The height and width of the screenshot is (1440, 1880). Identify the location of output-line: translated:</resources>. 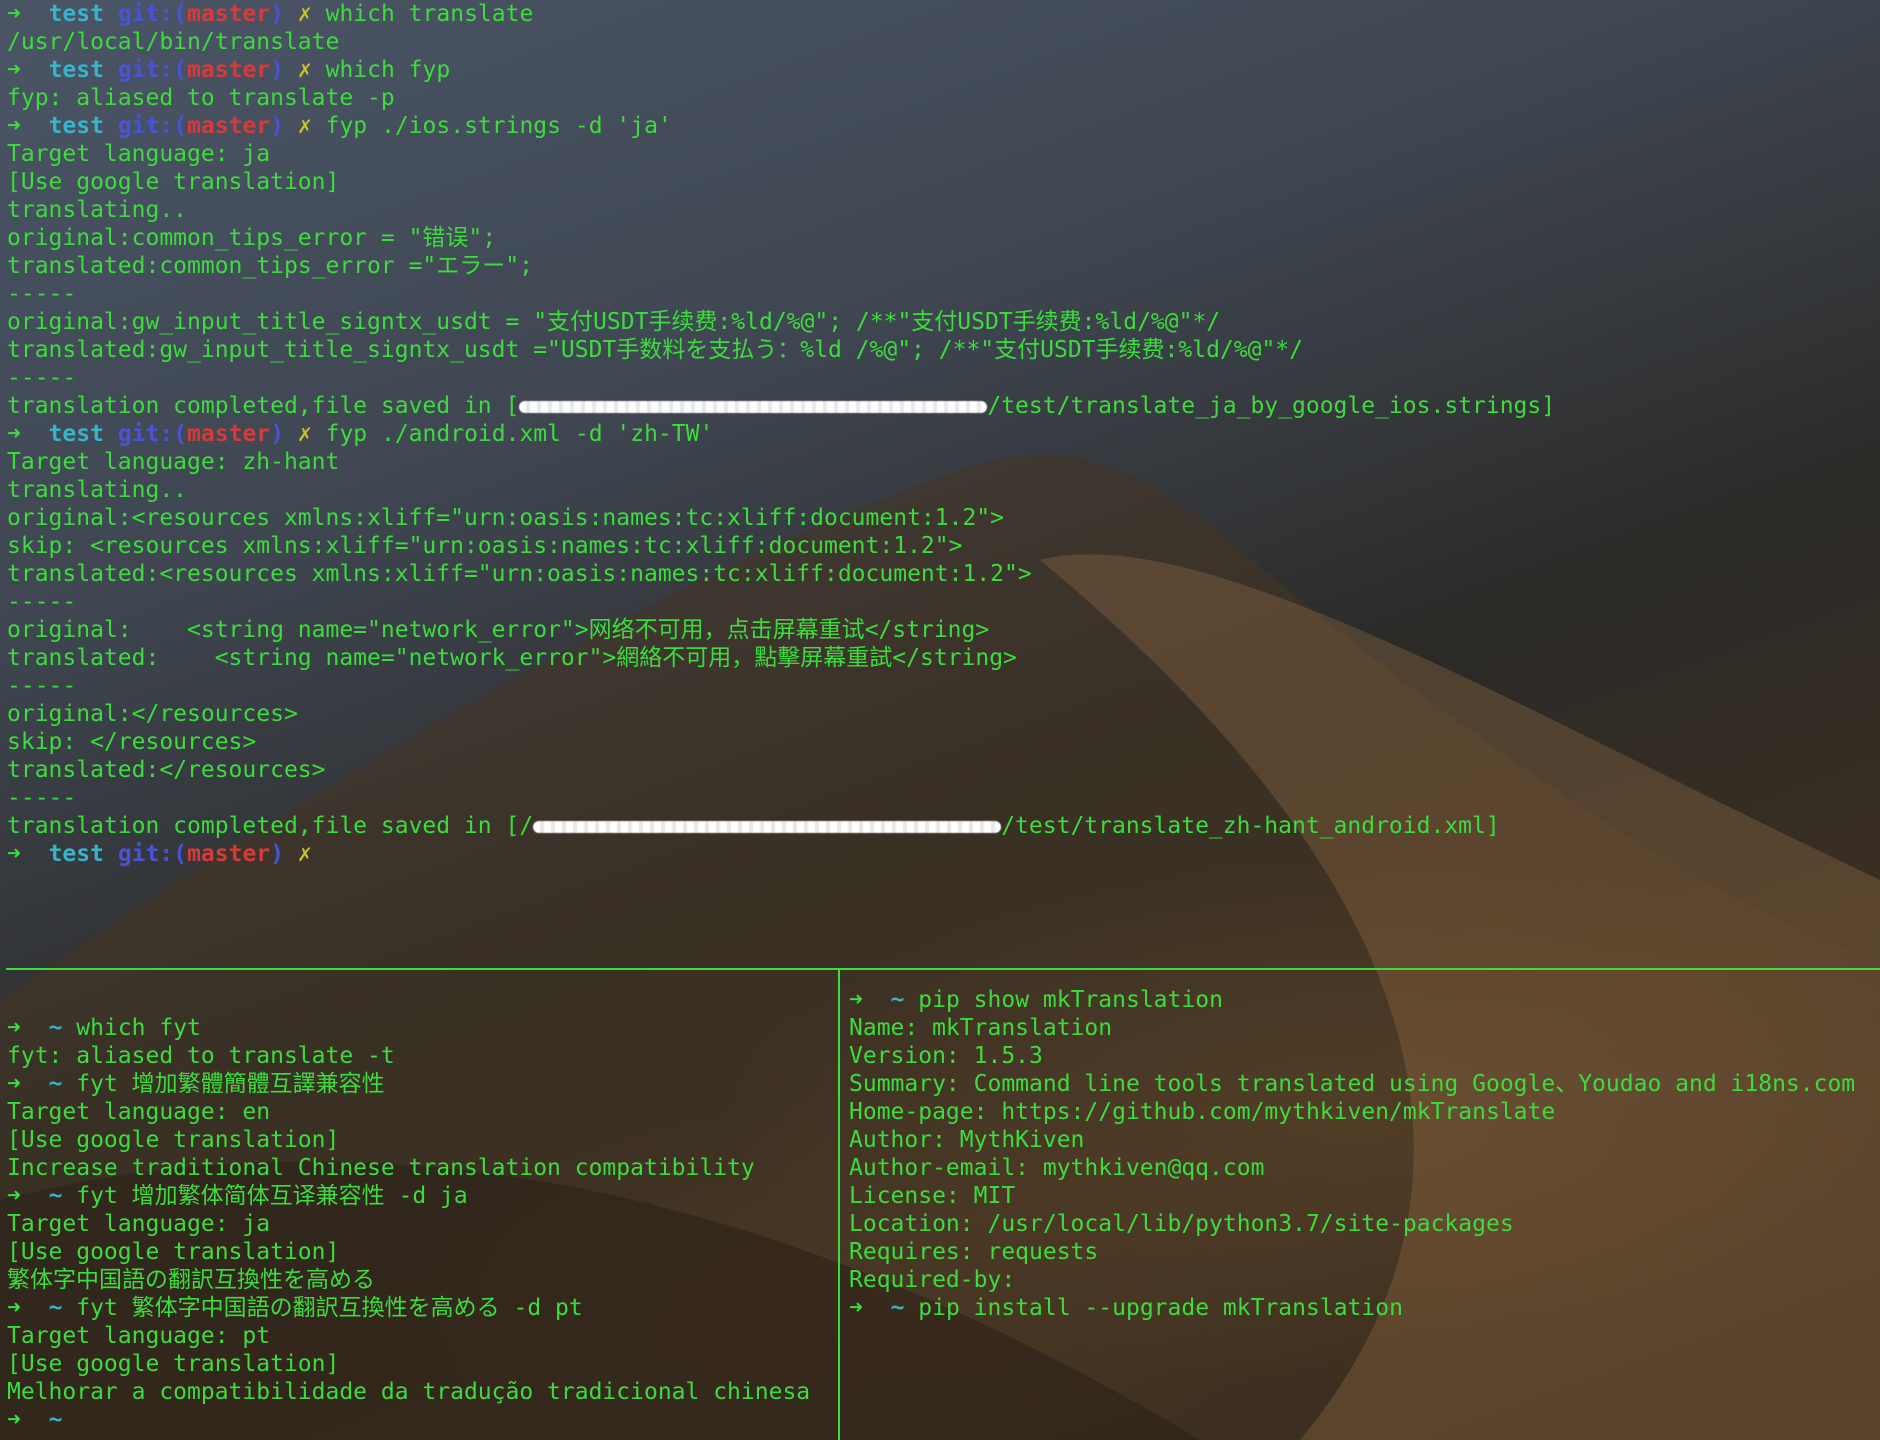
(943, 770).